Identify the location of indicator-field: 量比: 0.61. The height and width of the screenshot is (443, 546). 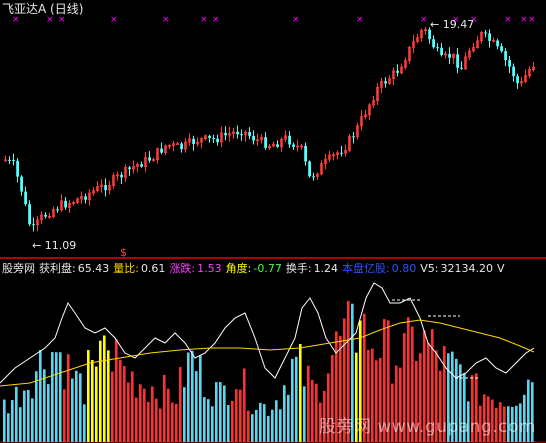
(139, 268).